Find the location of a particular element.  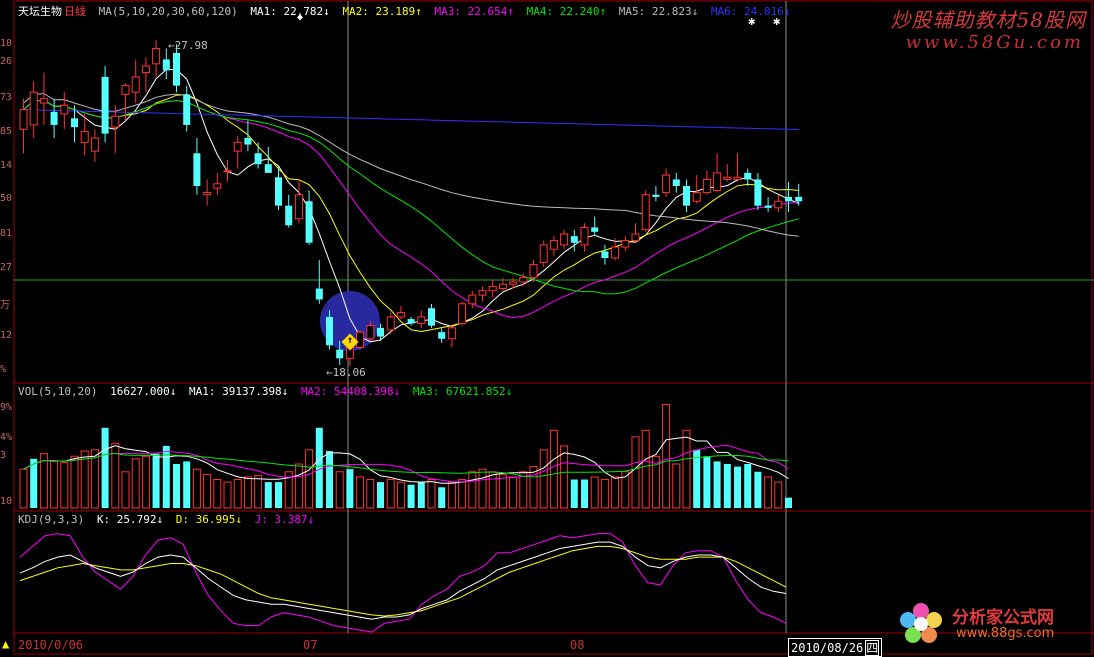

ma3-value: MA3: 22.654↑ is located at coordinates (474, 11).